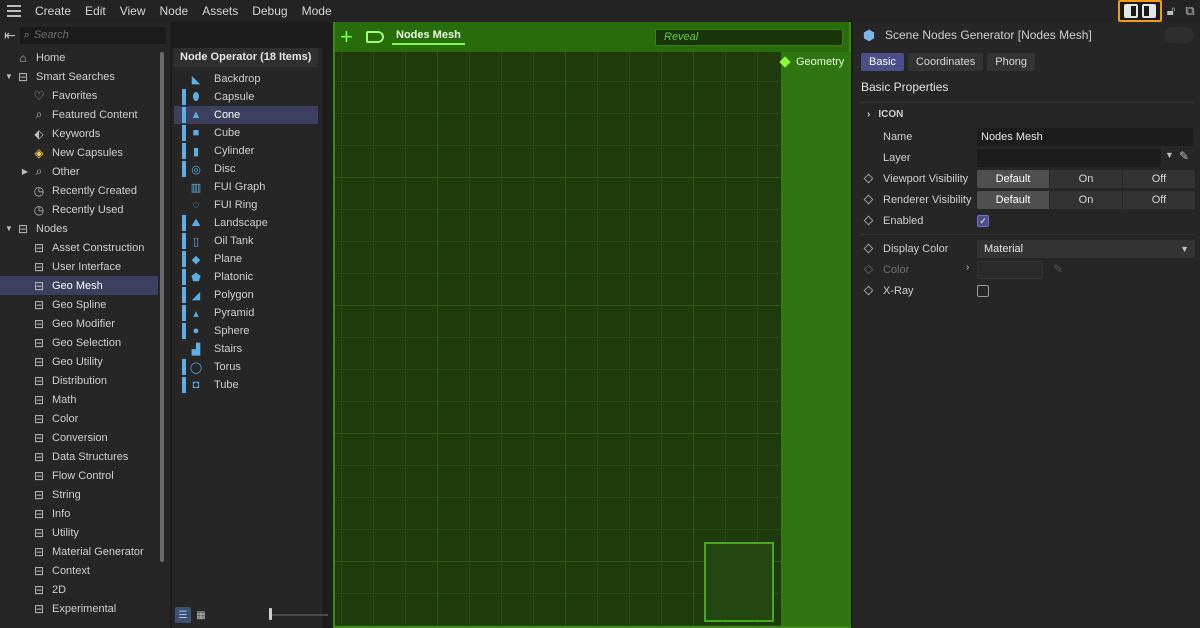 Image resolution: width=1200 pixels, height=628 pixels. Describe the element at coordinates (79, 190) in the screenshot. I see `tree-item-recently-created: ◷ Recently Created` at that location.